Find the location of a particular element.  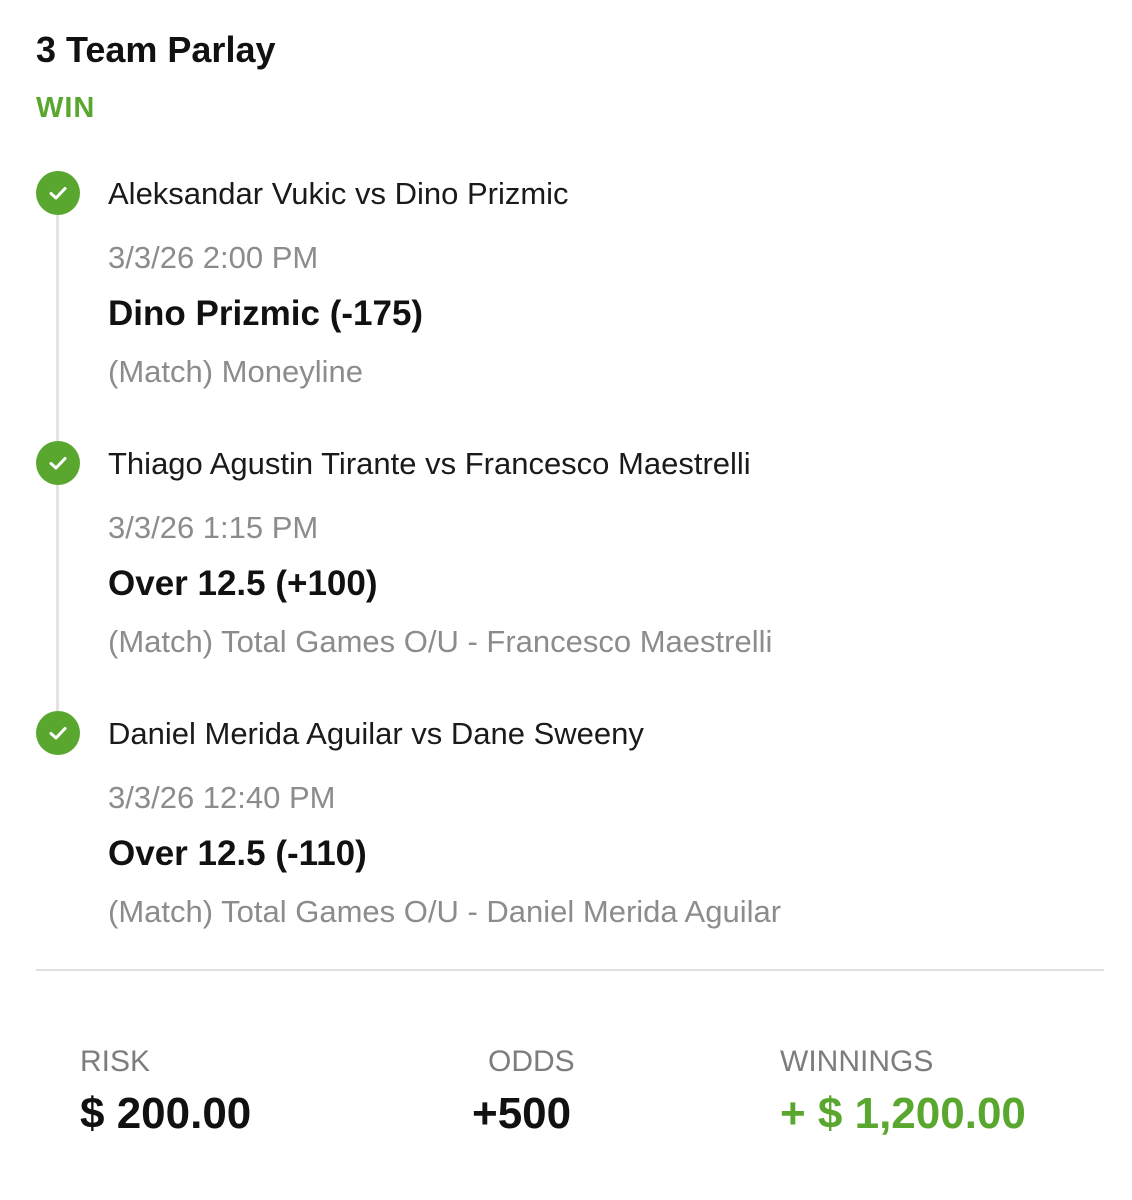

leg-matchup: Aleksandar Vukic vs Dino Prizmic is located at coordinates (338, 193).